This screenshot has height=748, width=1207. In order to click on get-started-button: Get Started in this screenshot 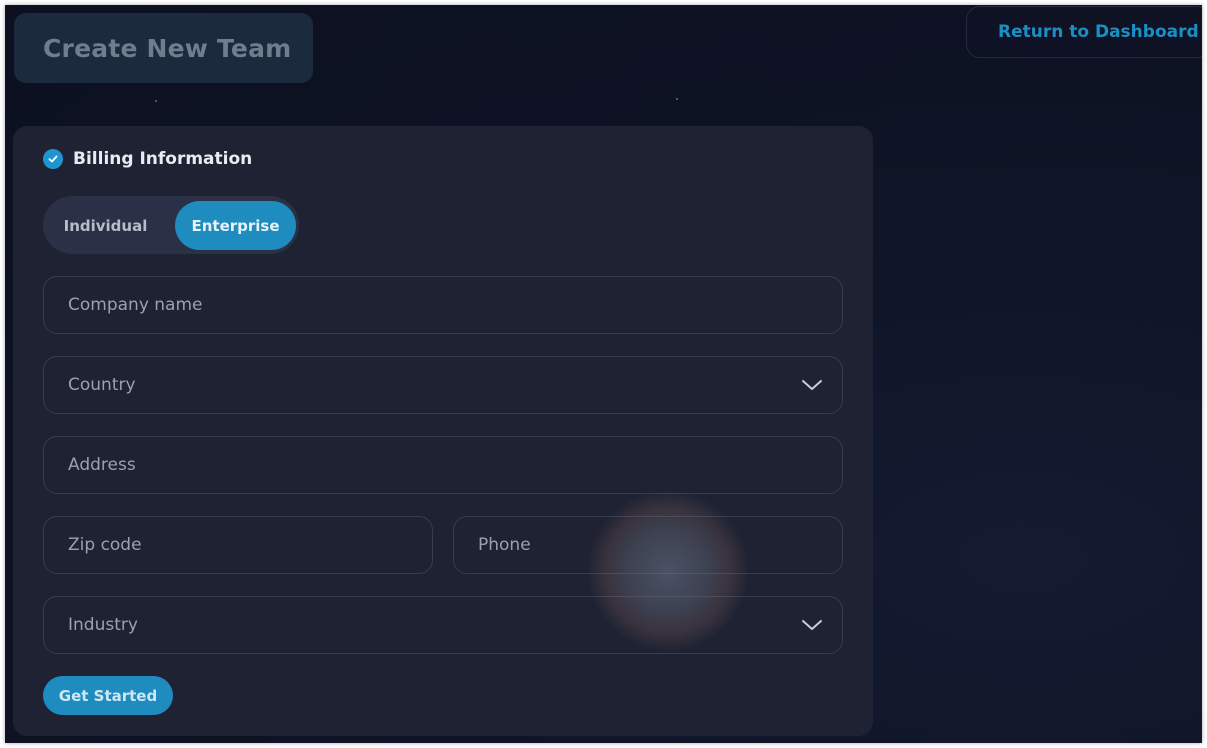, I will do `click(108, 695)`.